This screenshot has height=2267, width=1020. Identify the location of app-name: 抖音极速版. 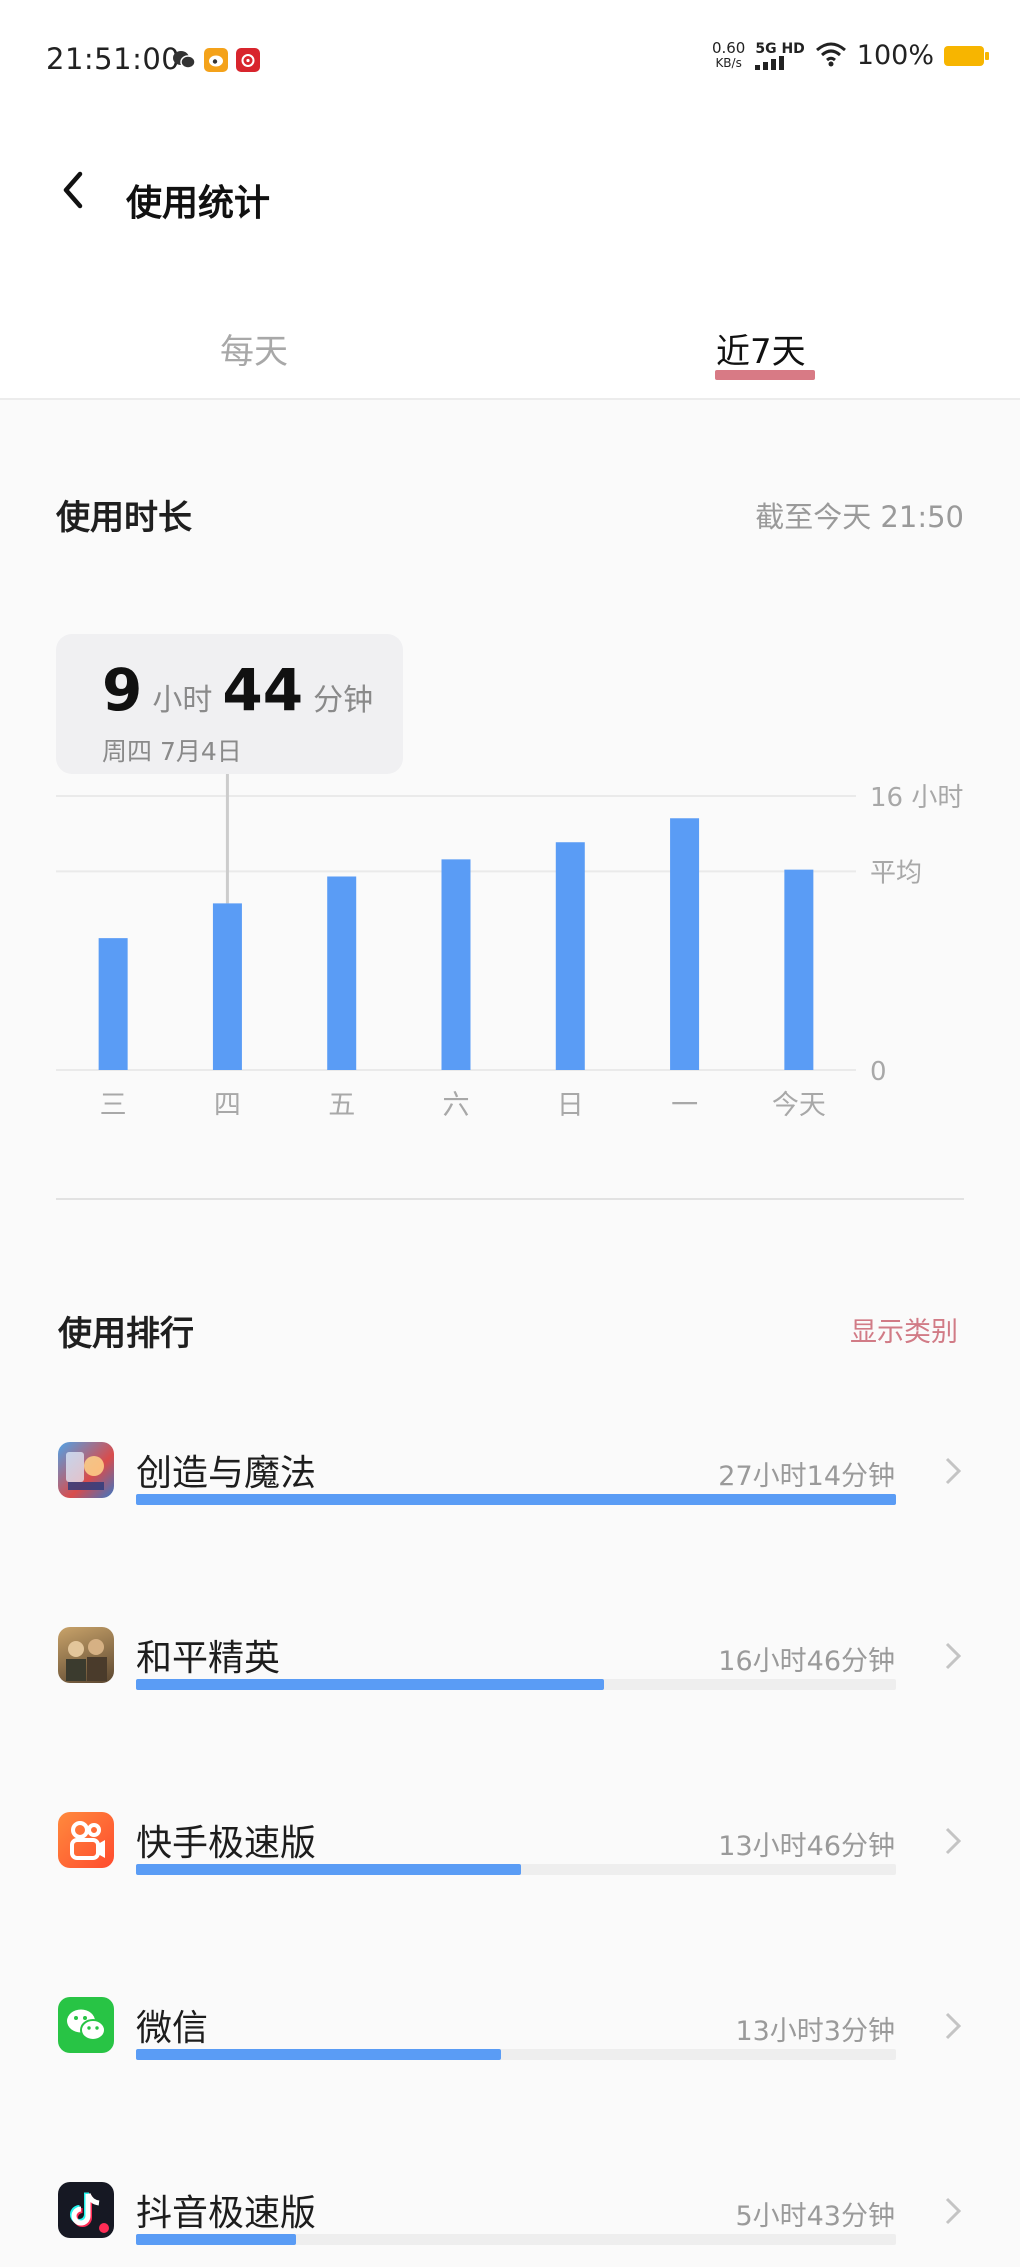
(226, 2213).